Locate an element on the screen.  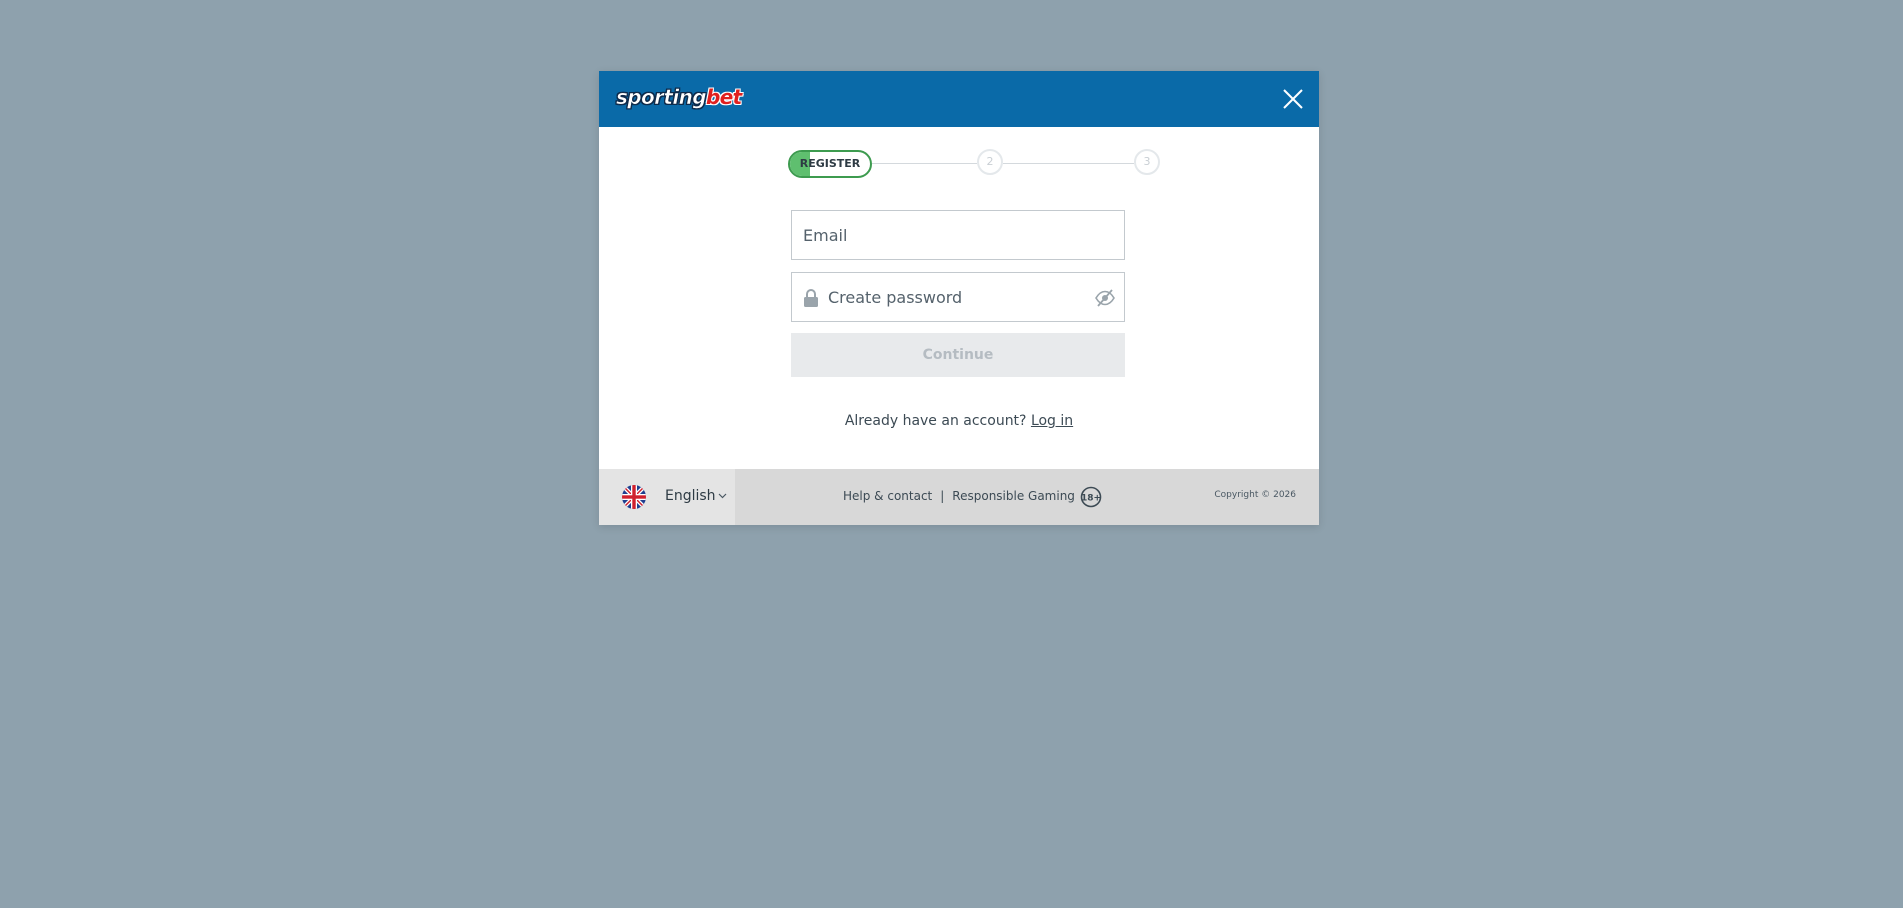
login-link: Log in is located at coordinates (1052, 421).